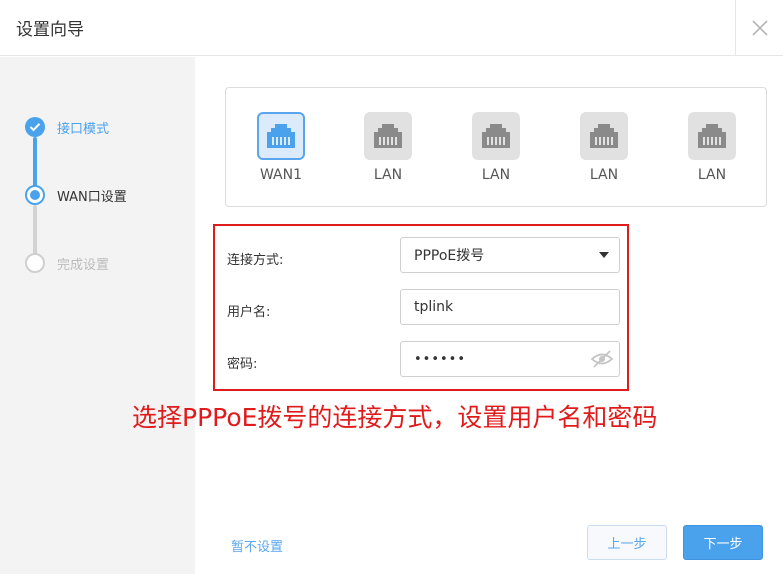 The width and height of the screenshot is (783, 574). I want to click on step-wan-settings: WAN口设置, so click(76, 195).